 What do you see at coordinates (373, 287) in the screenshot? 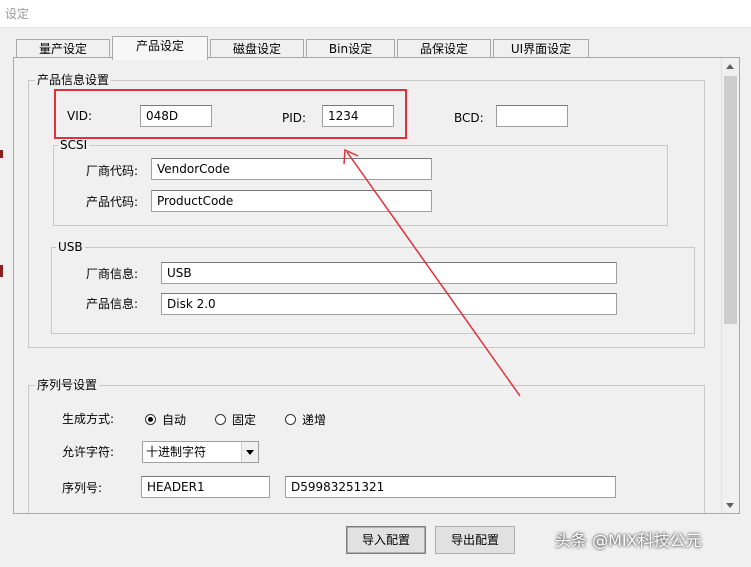
I see `usb-group: USB 厂商信息: USB 产品信息: Disk 2.0` at bounding box center [373, 287].